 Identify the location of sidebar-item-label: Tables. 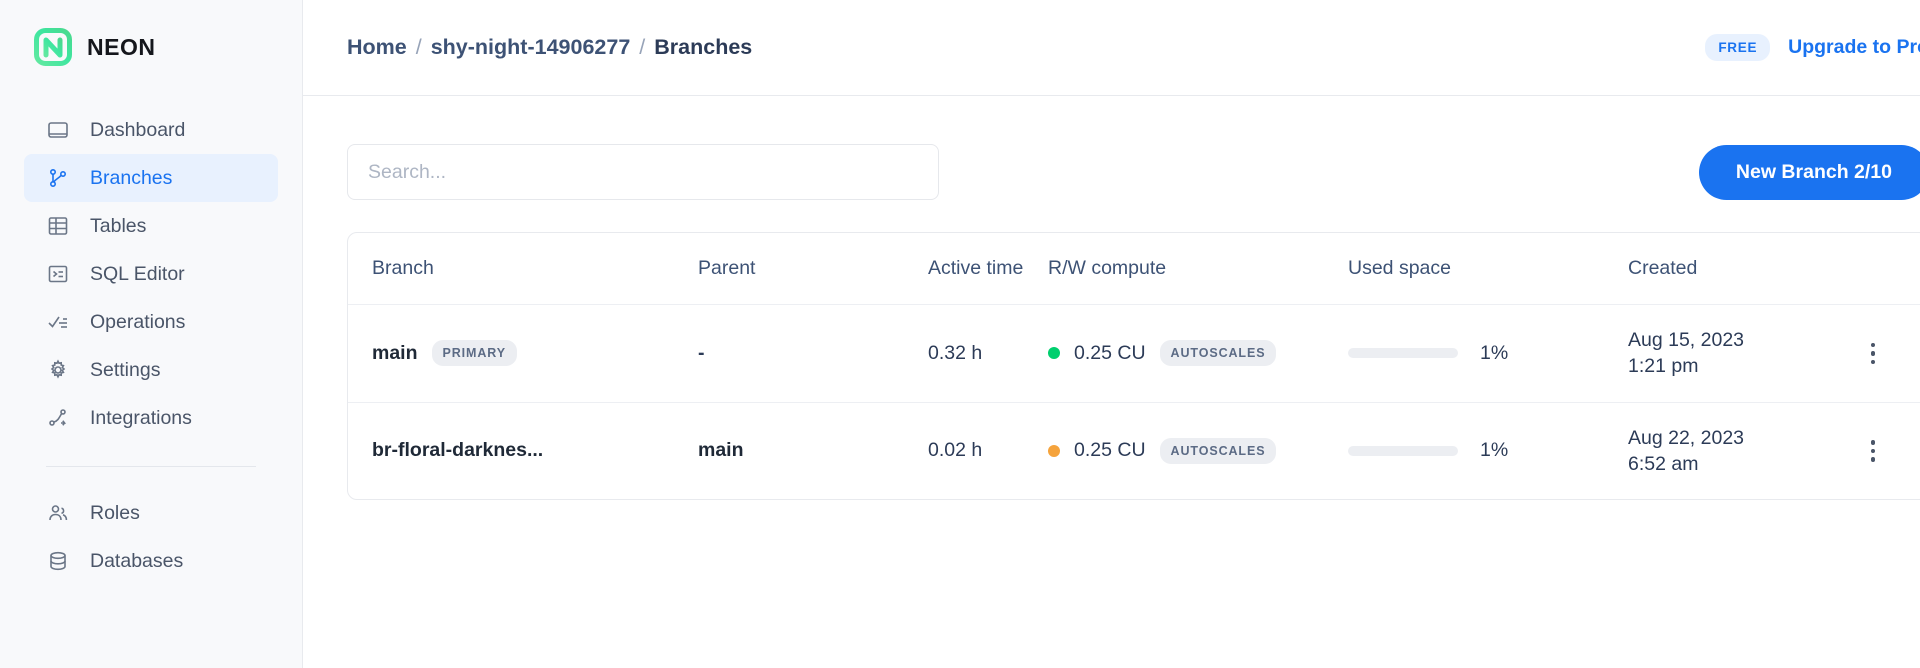
(118, 225).